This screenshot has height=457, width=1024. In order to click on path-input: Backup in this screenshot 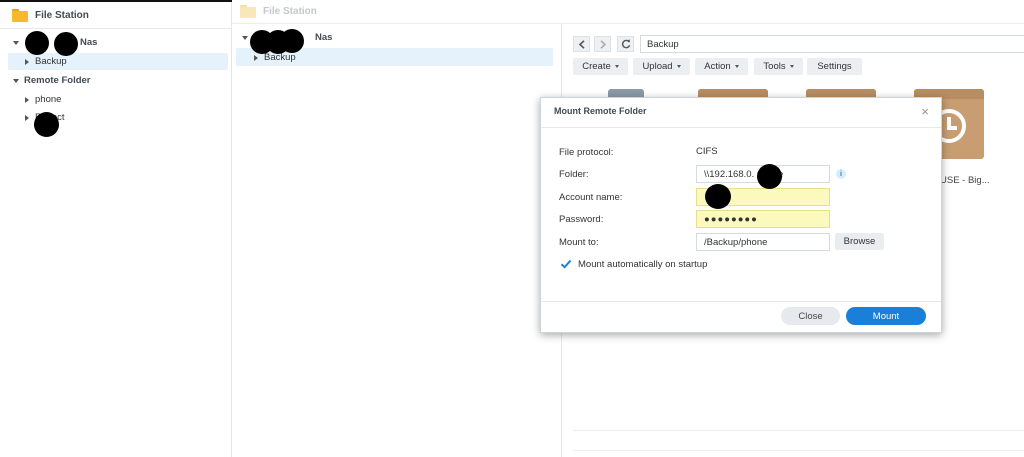, I will do `click(832, 44)`.